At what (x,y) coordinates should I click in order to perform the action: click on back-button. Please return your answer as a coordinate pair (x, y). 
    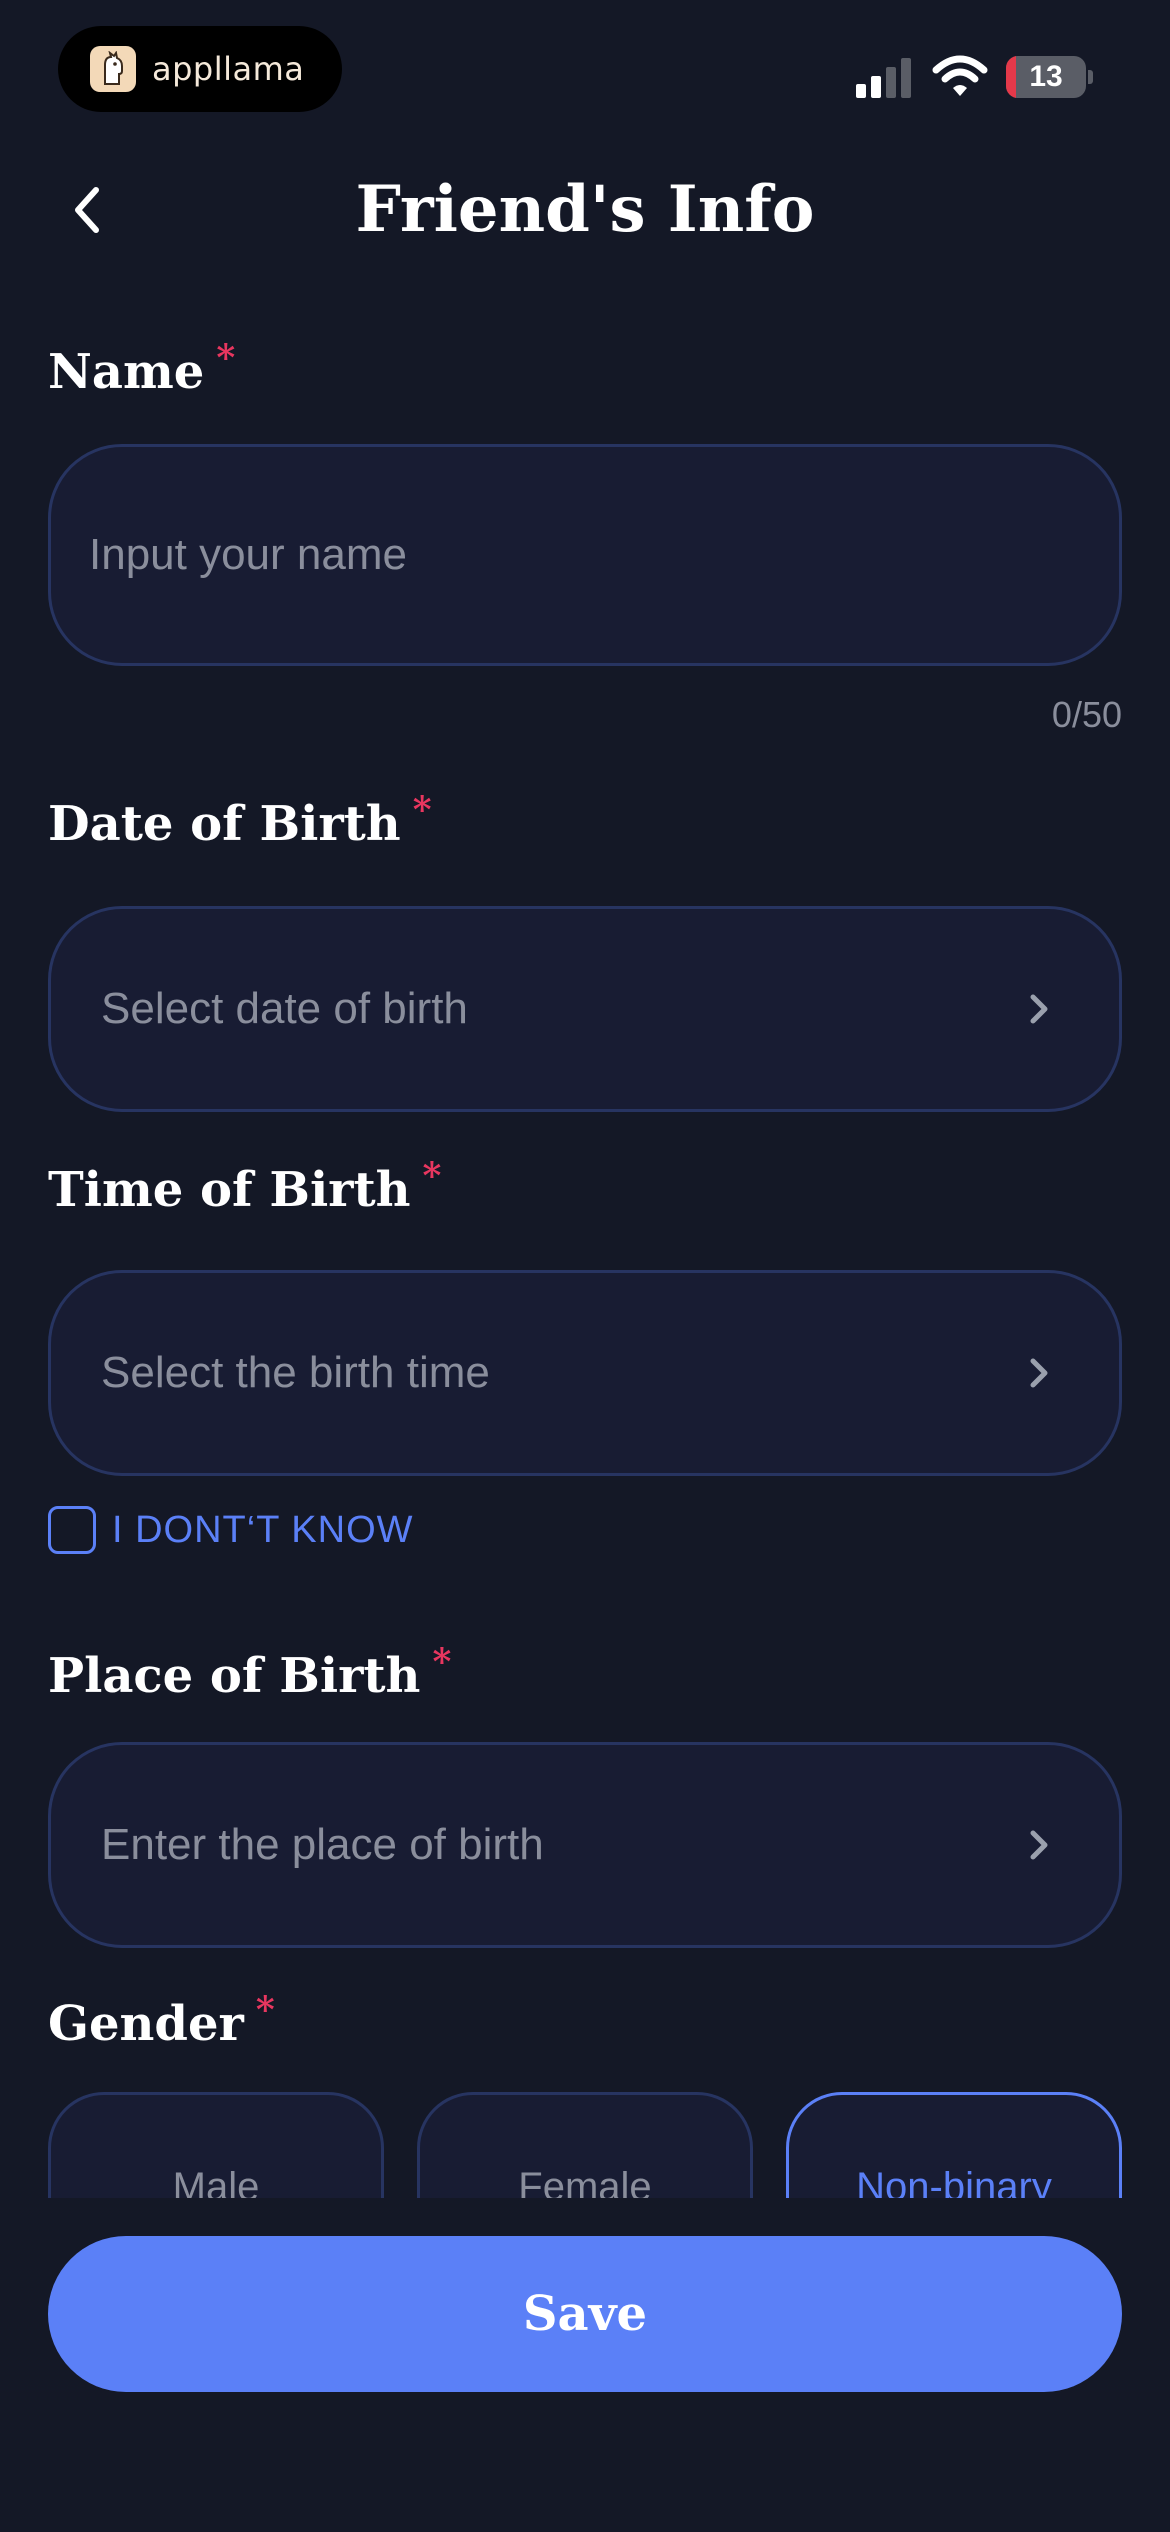
    Looking at the image, I should click on (86, 210).